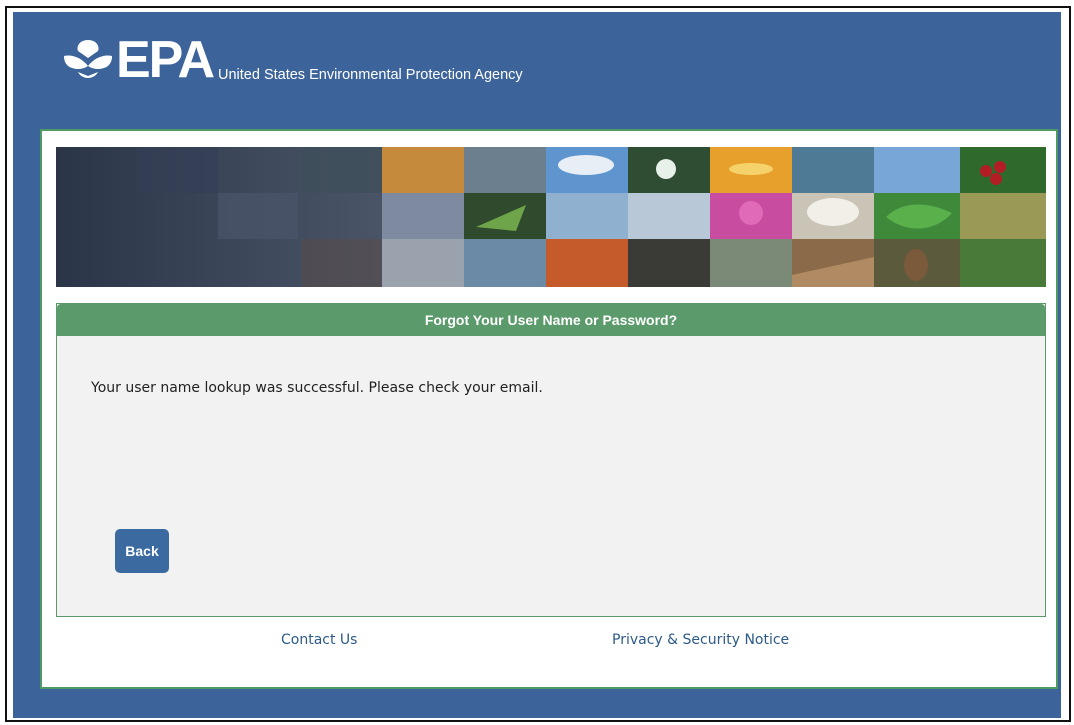 The width and height of the screenshot is (1074, 725). What do you see at coordinates (551, 320) in the screenshot?
I see `panel-title: Forgot Your User Name or Password?` at bounding box center [551, 320].